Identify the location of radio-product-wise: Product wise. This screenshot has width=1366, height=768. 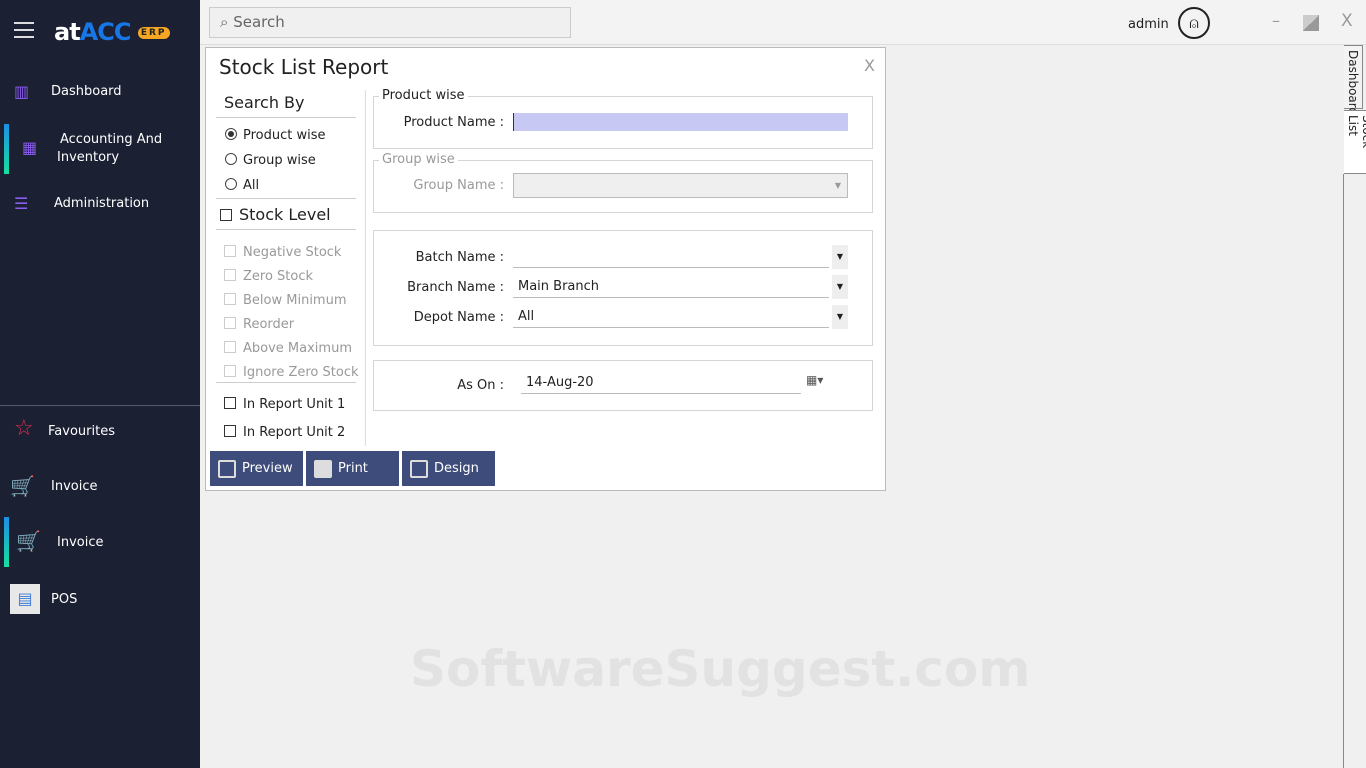
(275, 135).